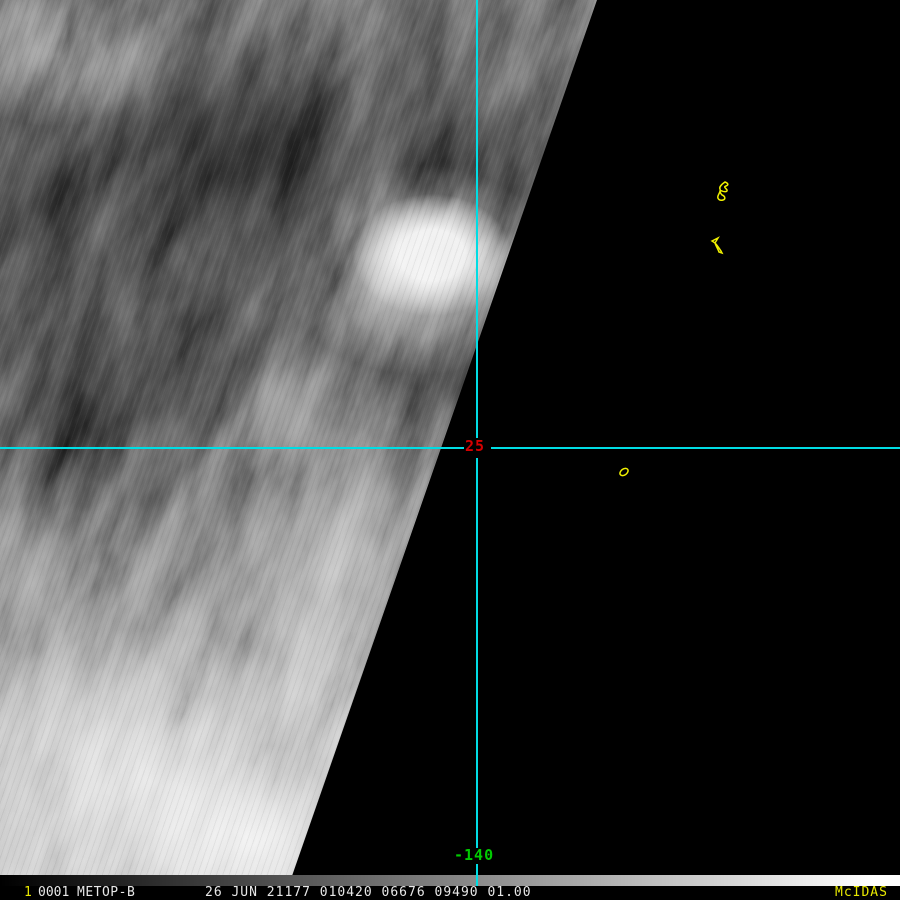 The image size is (900, 900). Describe the element at coordinates (723, 191) in the screenshot. I see `island-outline-north-icon` at that location.